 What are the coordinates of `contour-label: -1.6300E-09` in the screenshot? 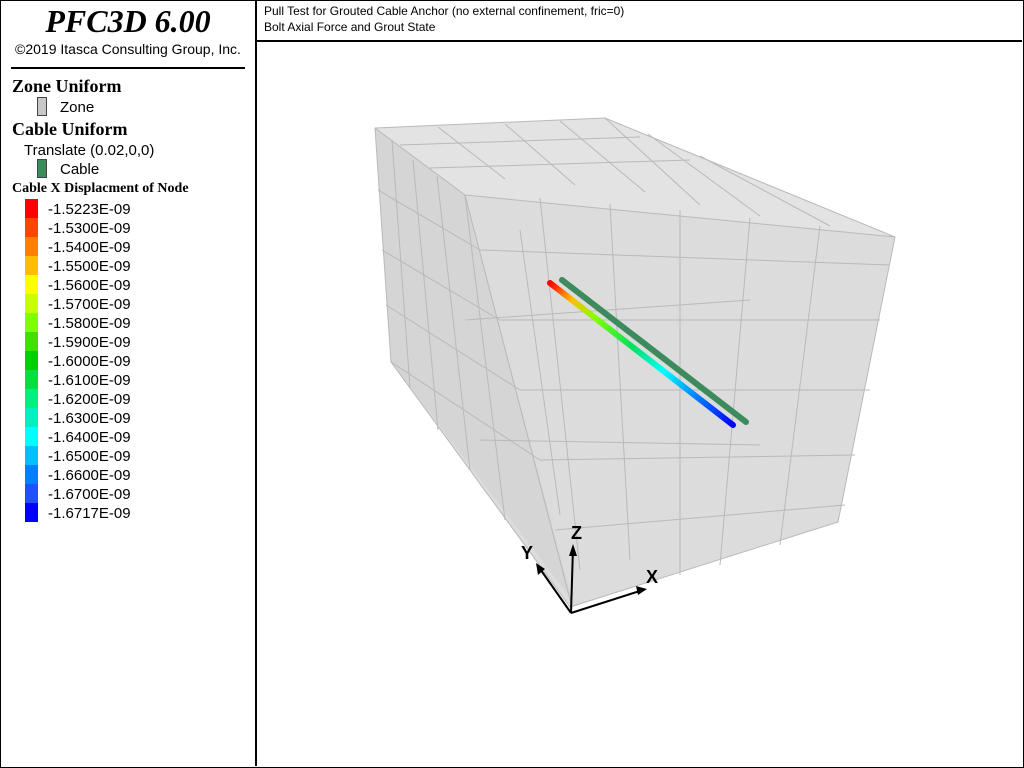 It's located at (89, 418).